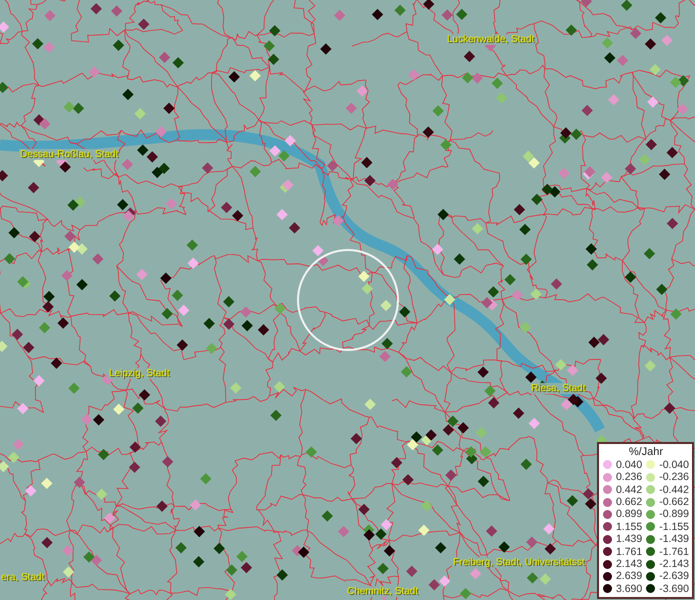 This screenshot has width=695, height=600. Describe the element at coordinates (139, 373) in the screenshot. I see `city-label: Leipzig, Stadt` at that location.